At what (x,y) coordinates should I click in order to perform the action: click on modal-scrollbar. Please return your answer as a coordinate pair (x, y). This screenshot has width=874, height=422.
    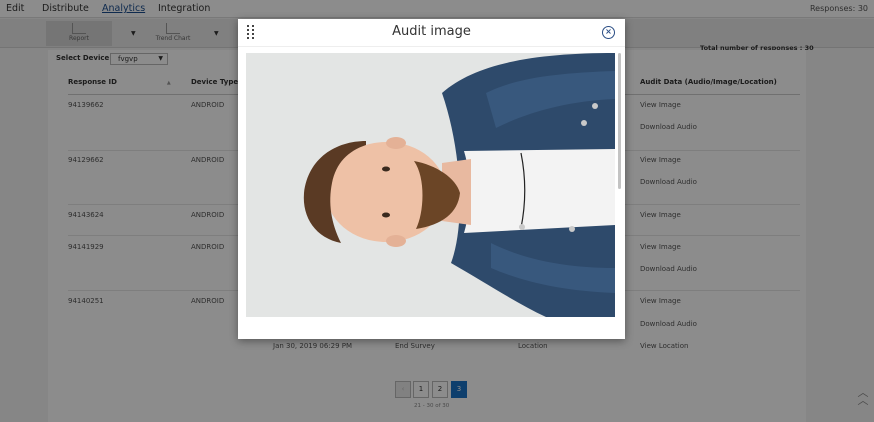
    Looking at the image, I should click on (619, 121).